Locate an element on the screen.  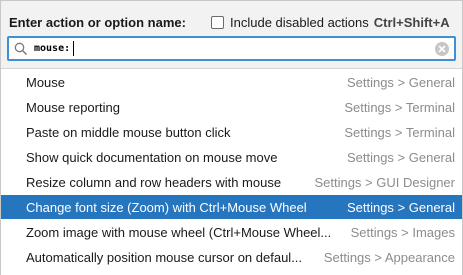
result-location: Settings > GUI Designer is located at coordinates (384, 182).